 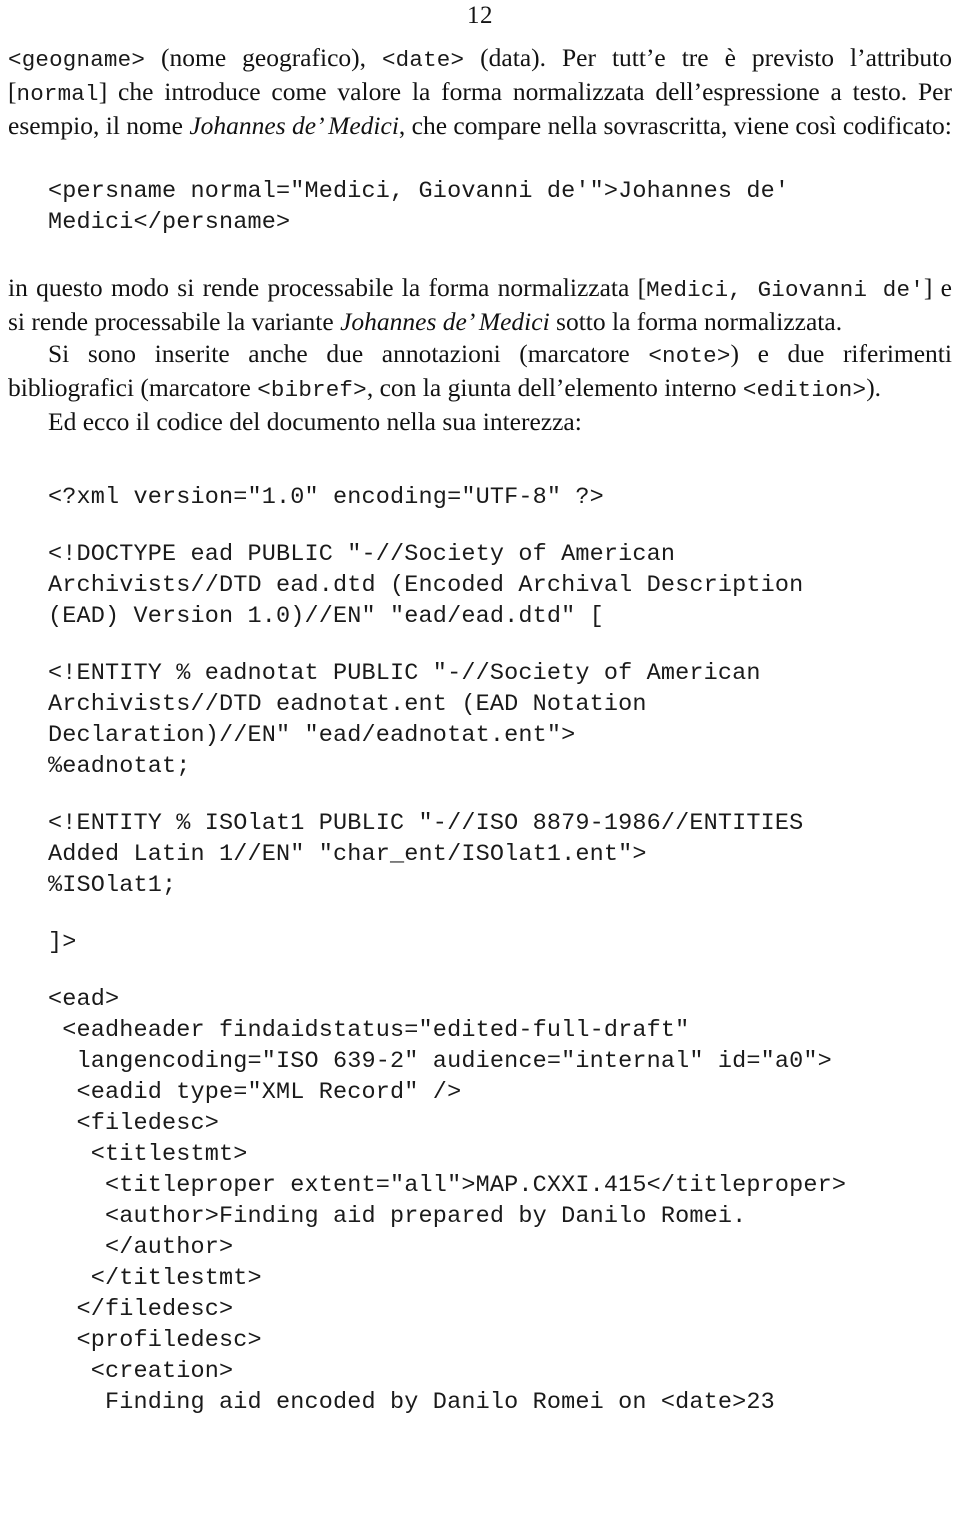 What do you see at coordinates (57, 94) in the screenshot?
I see `inline-code-normal: normal` at bounding box center [57, 94].